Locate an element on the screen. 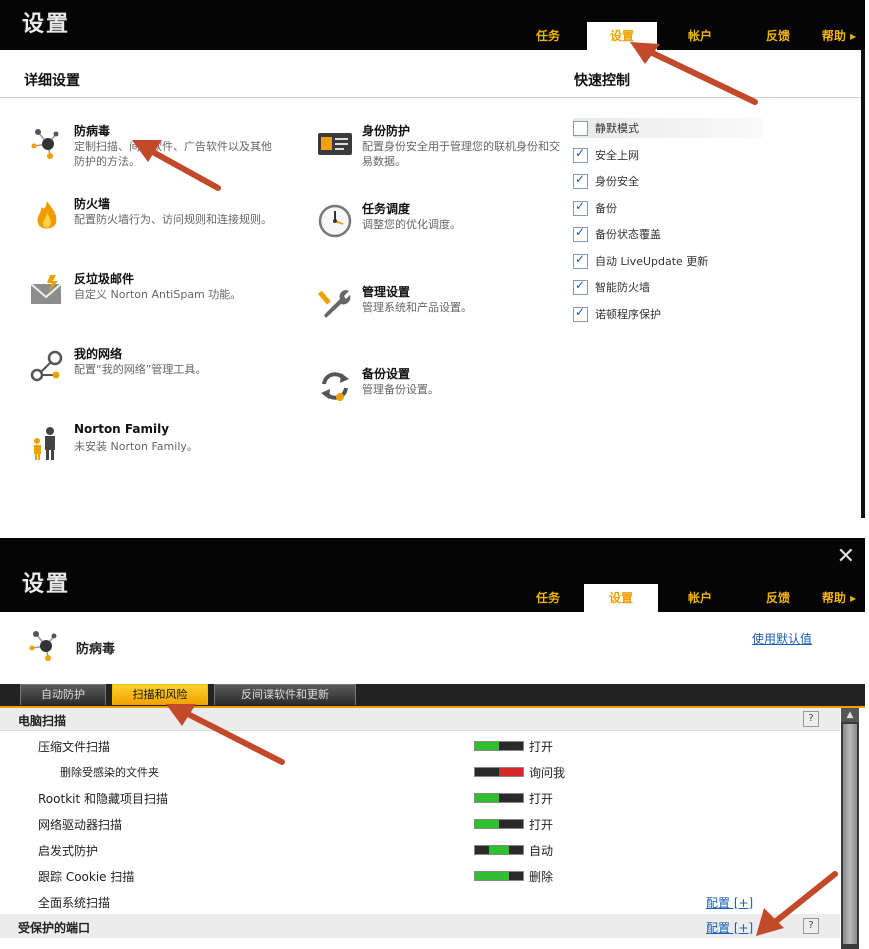 Image resolution: width=869 pixels, height=949 pixels. setting-backup: 备份设置 管理备份设置。 is located at coordinates (441, 390).